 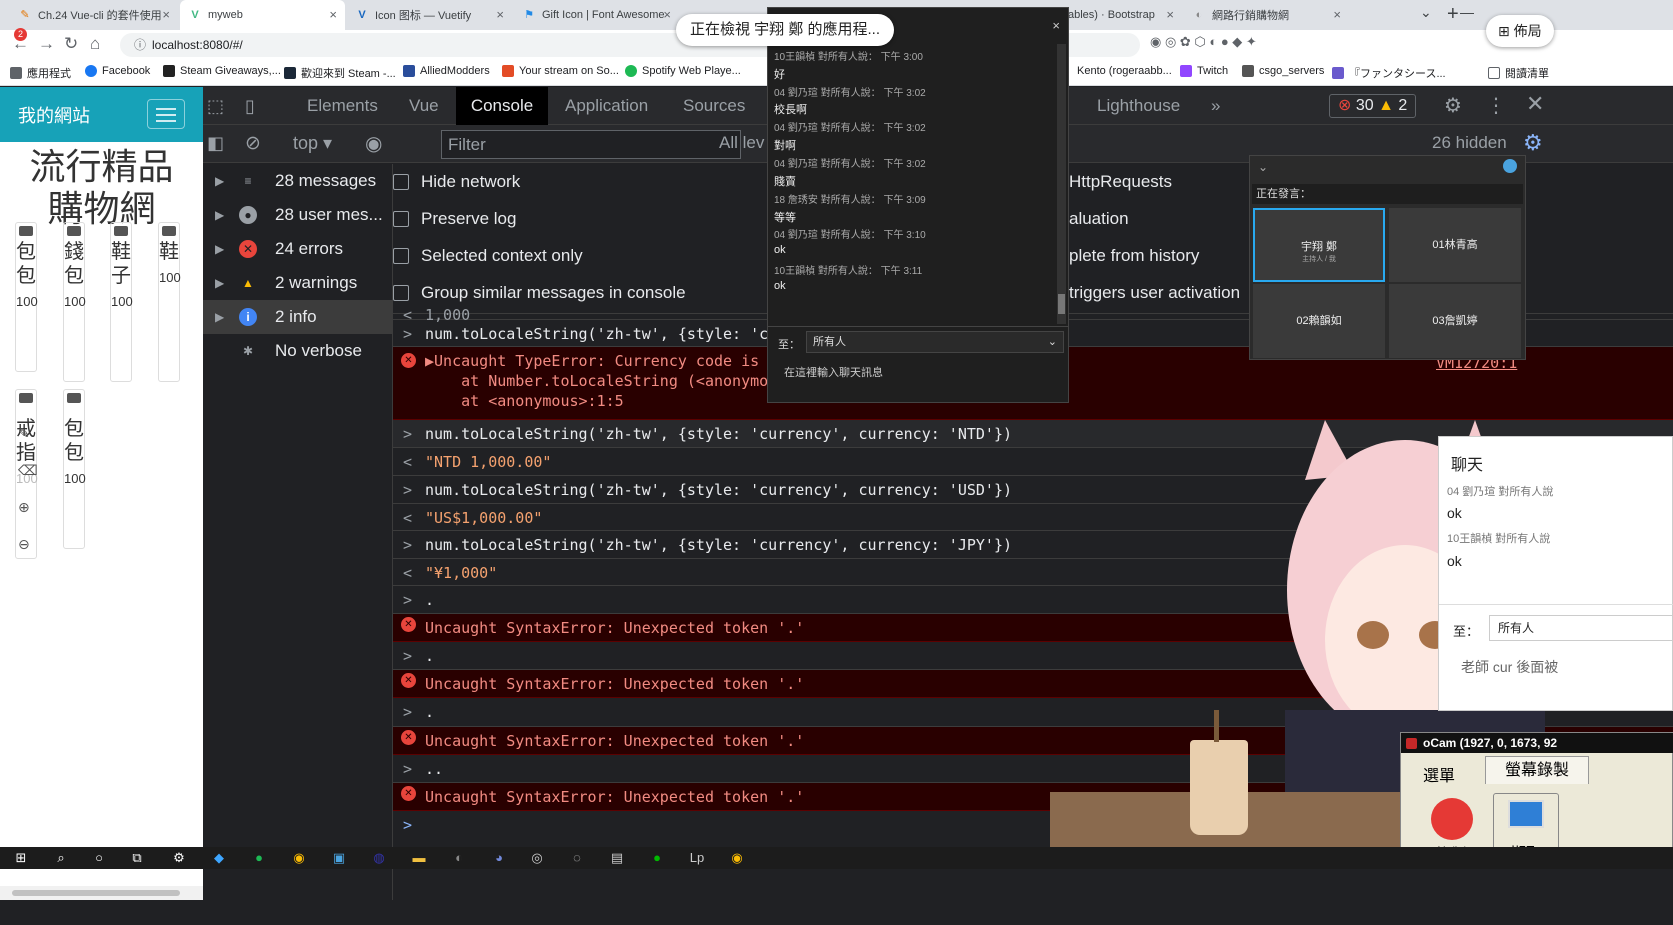 I want to click on live-expression-eye-icon: ◉, so click(x=373, y=143).